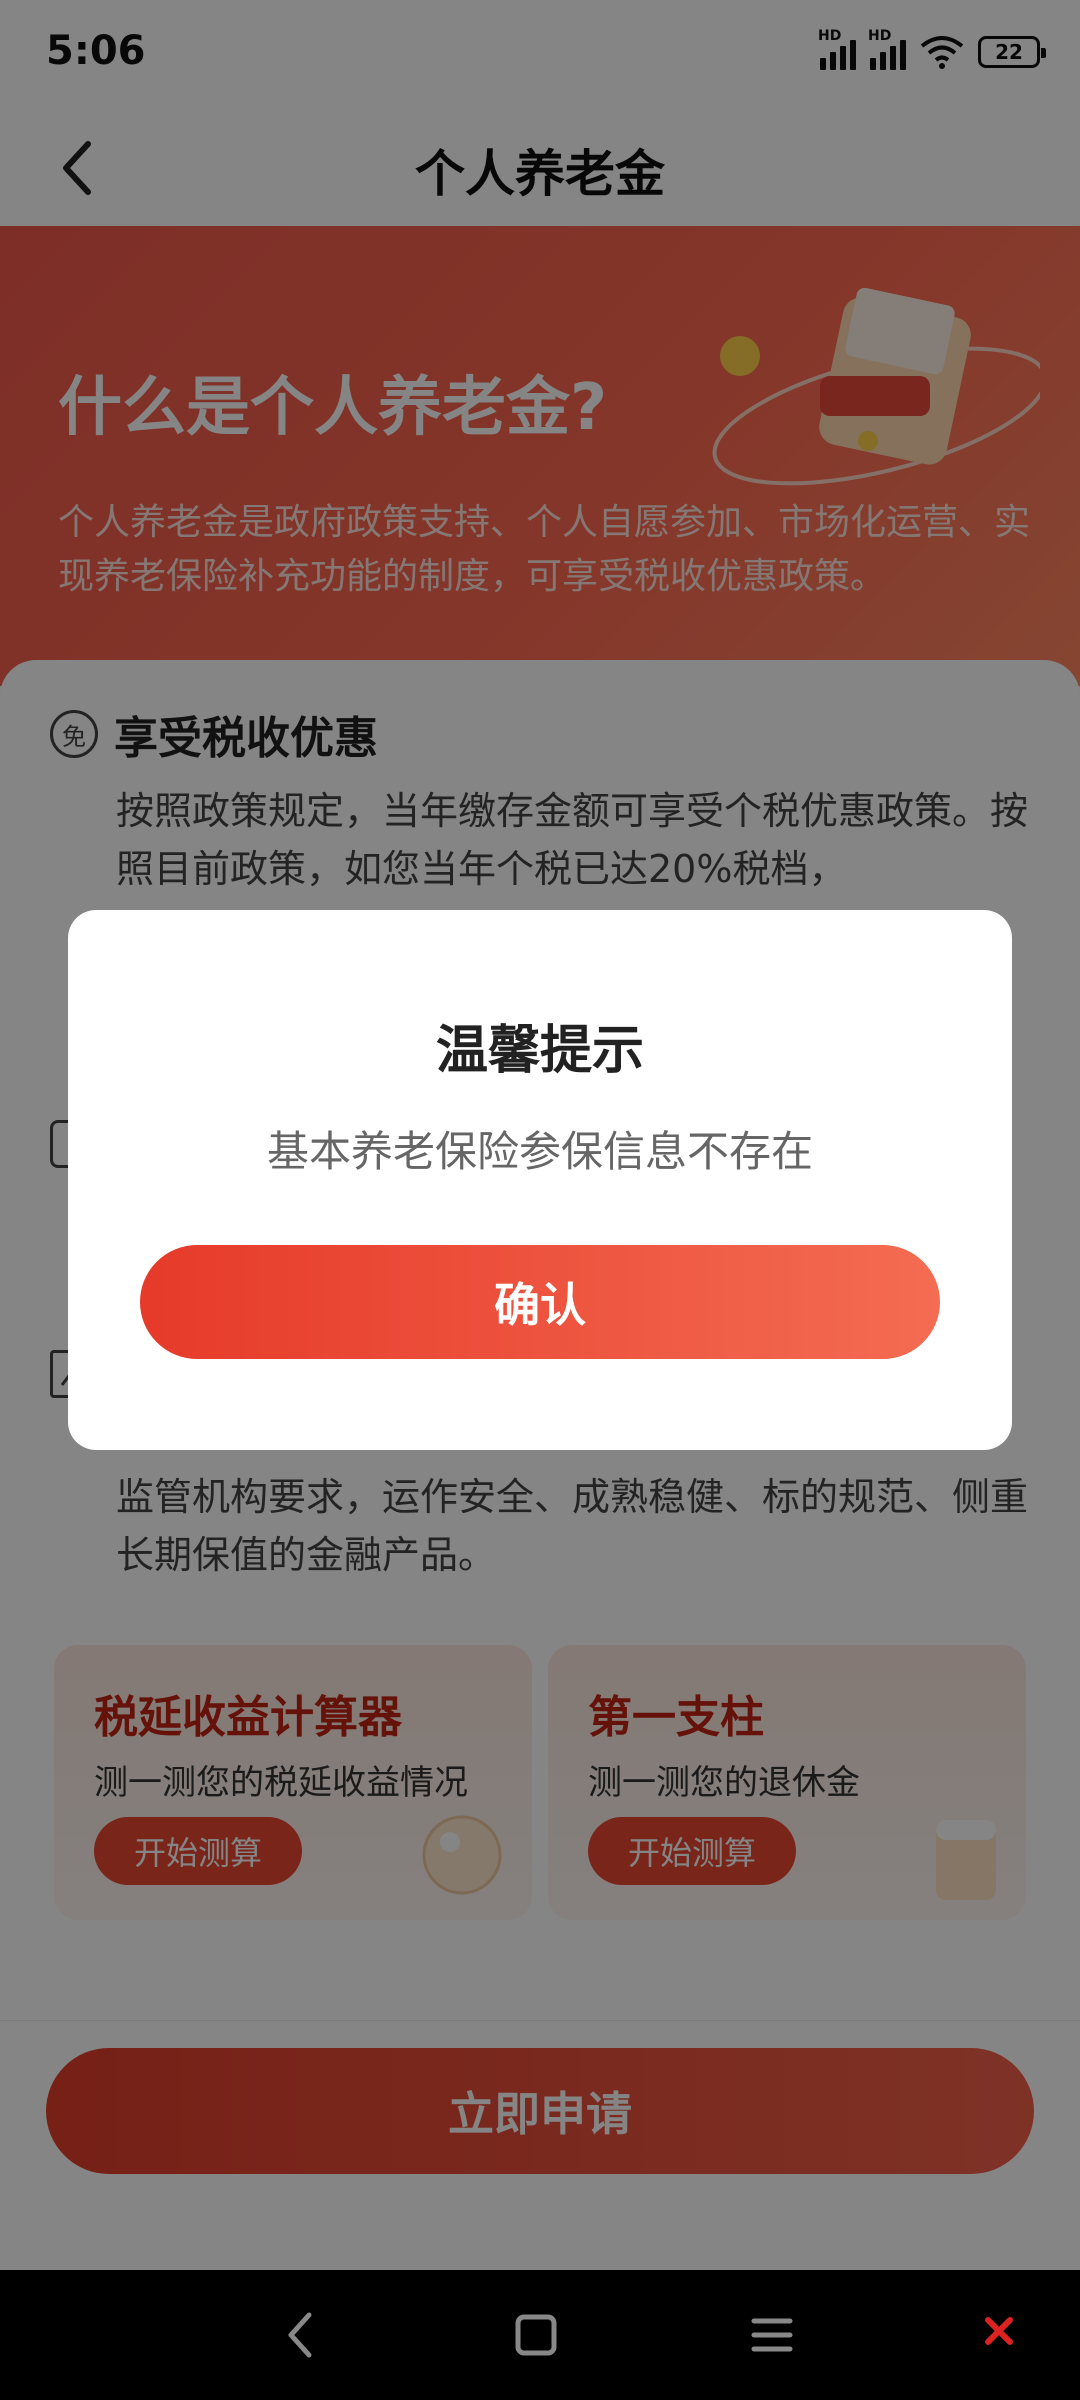 This screenshot has height=2400, width=1080. I want to click on system-back-button, so click(300, 2335).